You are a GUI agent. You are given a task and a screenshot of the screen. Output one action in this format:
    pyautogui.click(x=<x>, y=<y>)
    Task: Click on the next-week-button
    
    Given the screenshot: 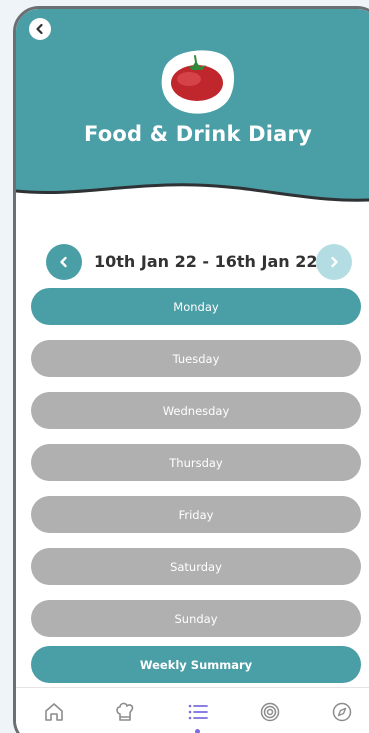 What is the action you would take?
    pyautogui.click(x=334, y=262)
    